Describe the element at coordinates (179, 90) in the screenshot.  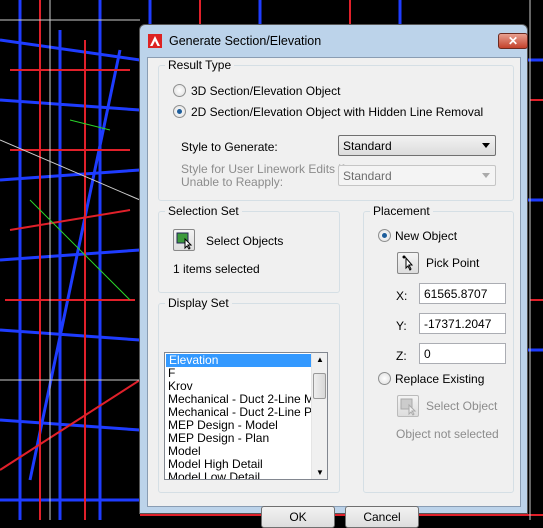
I see `radio-3d-section` at that location.